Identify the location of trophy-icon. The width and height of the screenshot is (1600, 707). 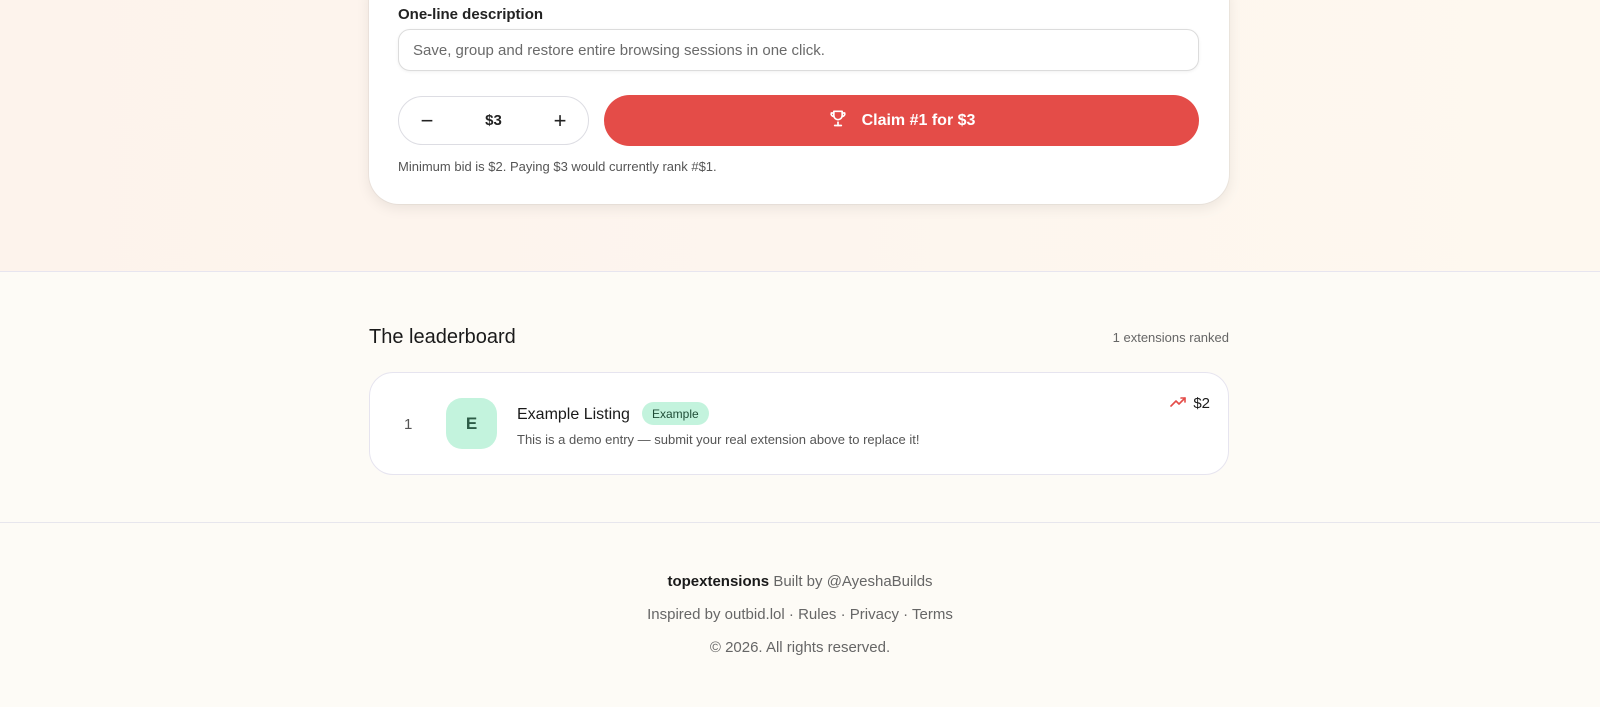
(838, 120).